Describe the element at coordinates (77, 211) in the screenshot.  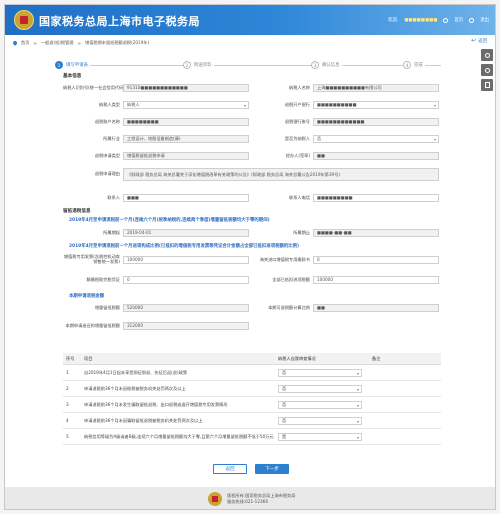
I see `retention-section-title: 留抵退税信息` at that location.